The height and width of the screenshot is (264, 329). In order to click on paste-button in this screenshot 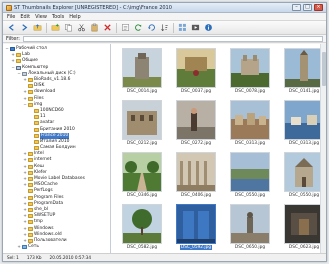, I will do `click(94, 27)`.